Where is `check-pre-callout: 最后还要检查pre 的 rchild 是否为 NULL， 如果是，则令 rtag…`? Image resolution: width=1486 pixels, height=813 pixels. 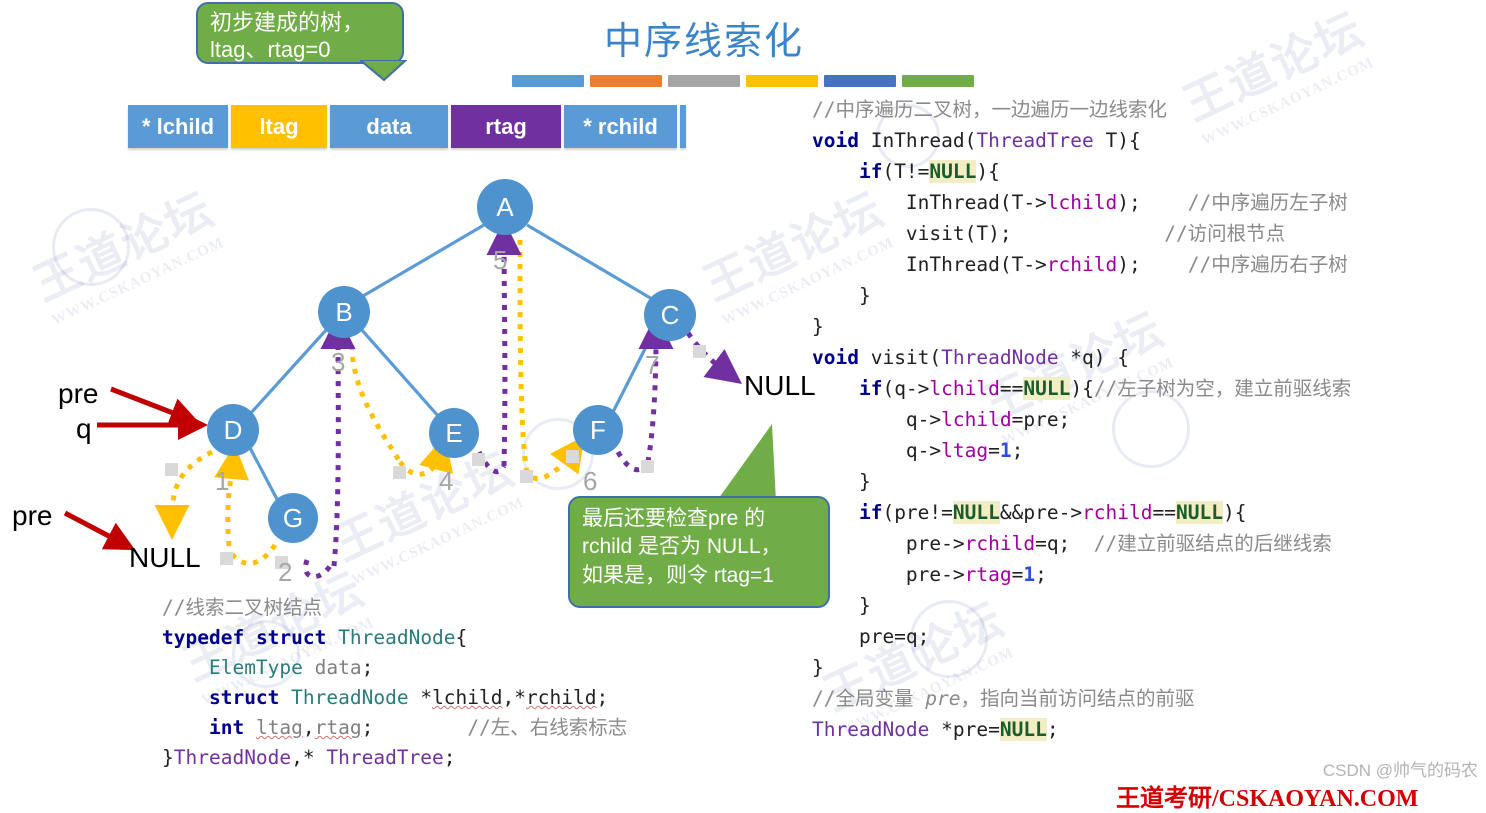 check-pre-callout: 最后还要检查pre 的 rchild 是否为 NULL， 如果是，则令 rtag… is located at coordinates (699, 552).